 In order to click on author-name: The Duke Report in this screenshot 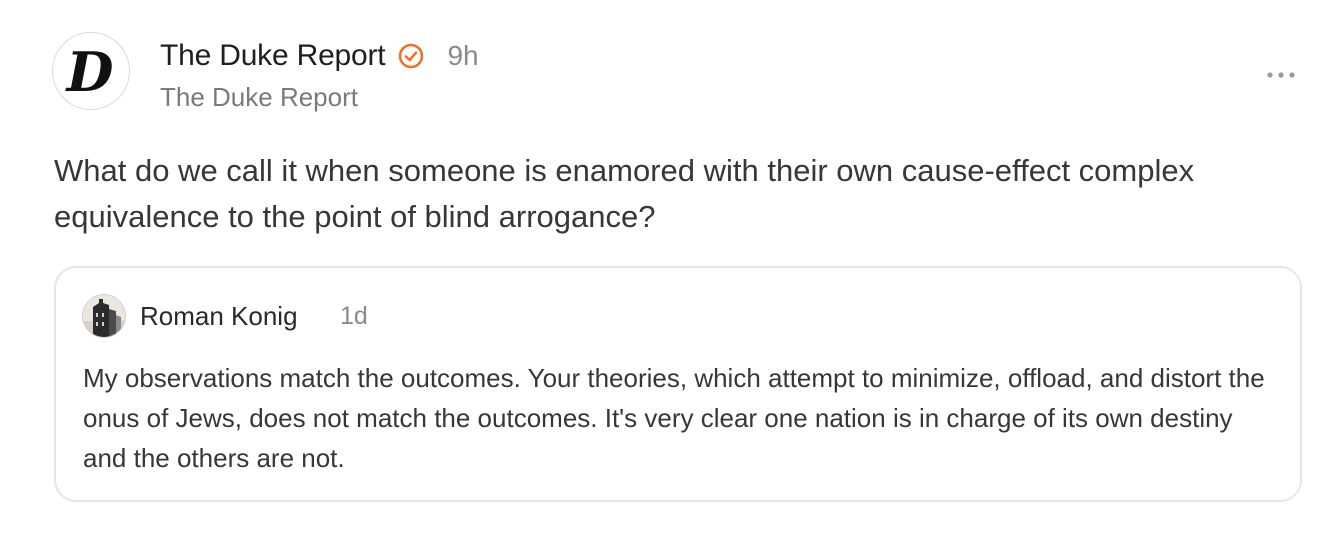, I will do `click(273, 56)`.